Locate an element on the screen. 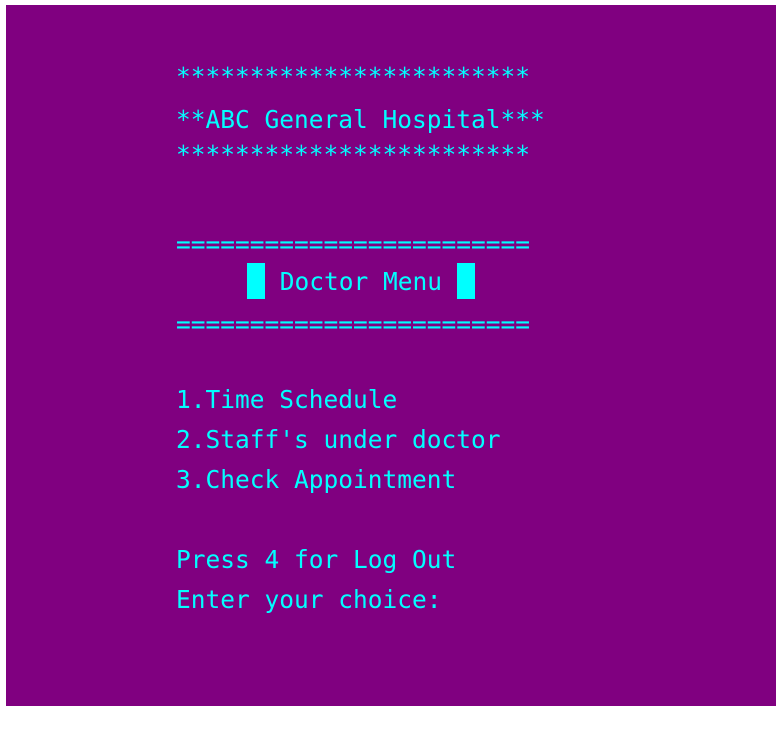 The image size is (782, 731). cursor-block-left is located at coordinates (256, 281).